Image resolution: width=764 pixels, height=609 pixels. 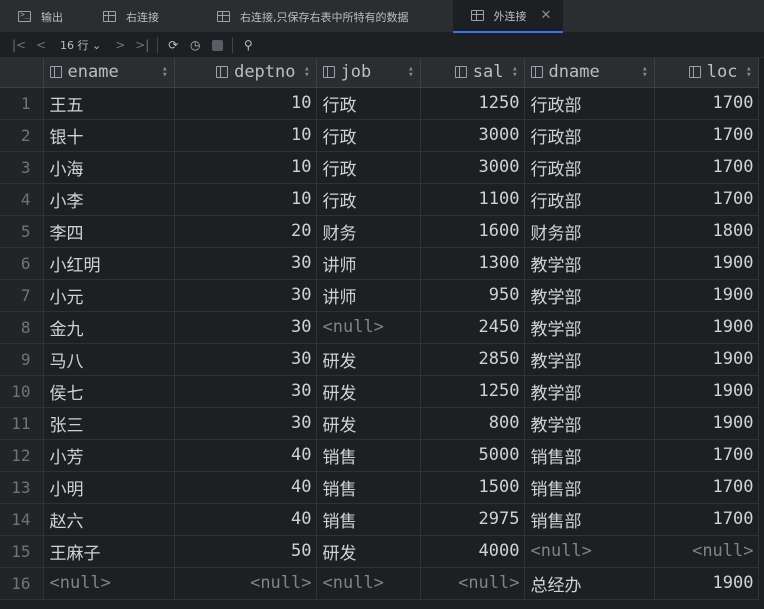 What do you see at coordinates (508, 16) in the screenshot?
I see `tab-outer-join: 外连接 ✕` at bounding box center [508, 16].